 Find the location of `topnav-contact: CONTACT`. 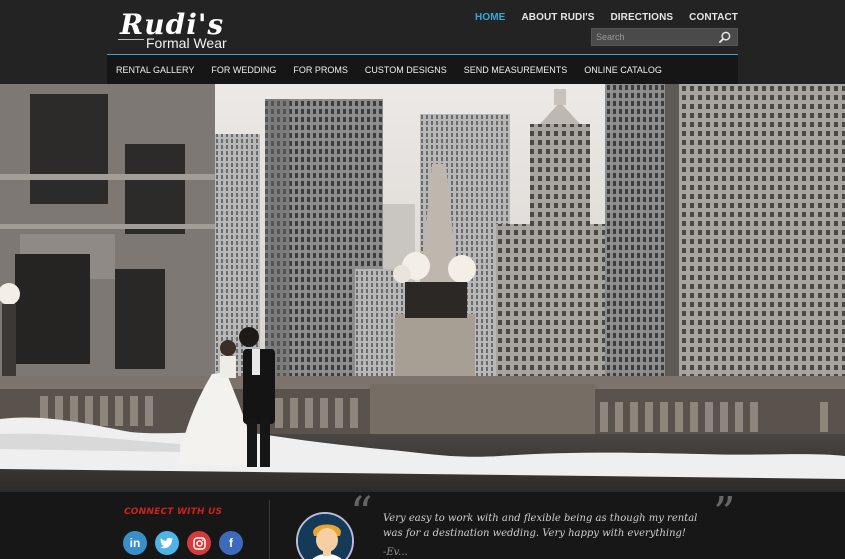

topnav-contact: CONTACT is located at coordinates (713, 18).